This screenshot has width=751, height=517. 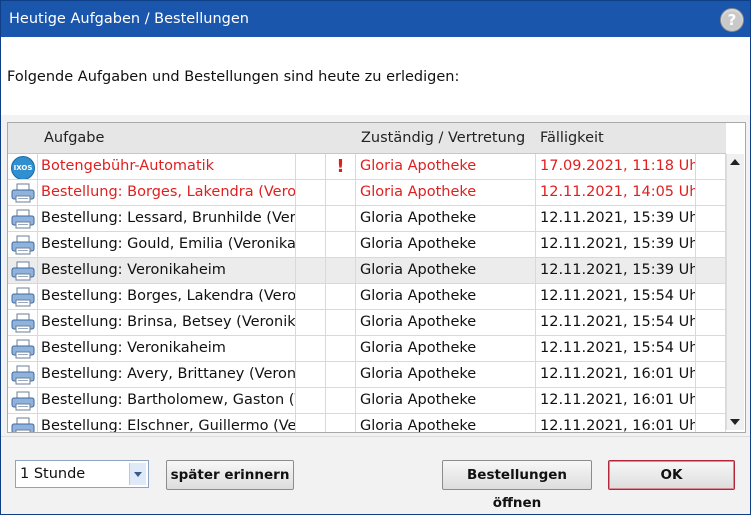 I want to click on vertical-scrollbar, so click(x=735, y=292).